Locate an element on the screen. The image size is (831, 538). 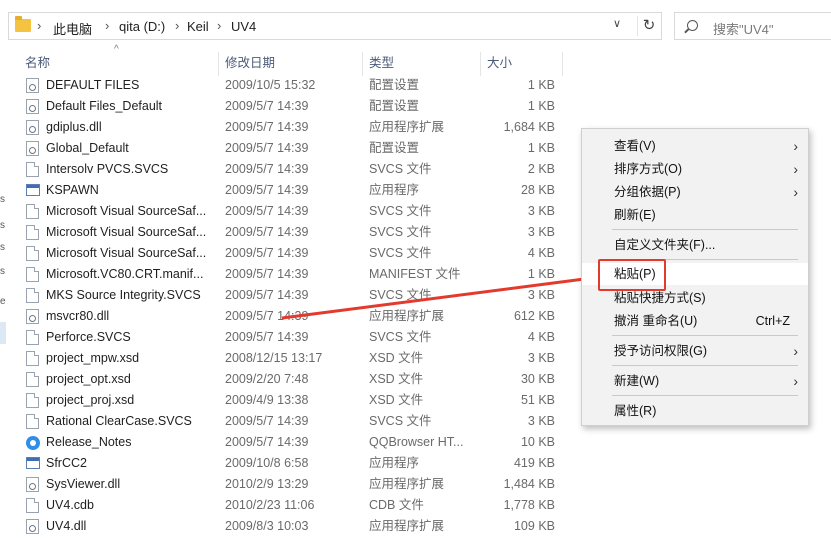
menu-item-sort-by: 排序方式(O) › is located at coordinates (695, 169).